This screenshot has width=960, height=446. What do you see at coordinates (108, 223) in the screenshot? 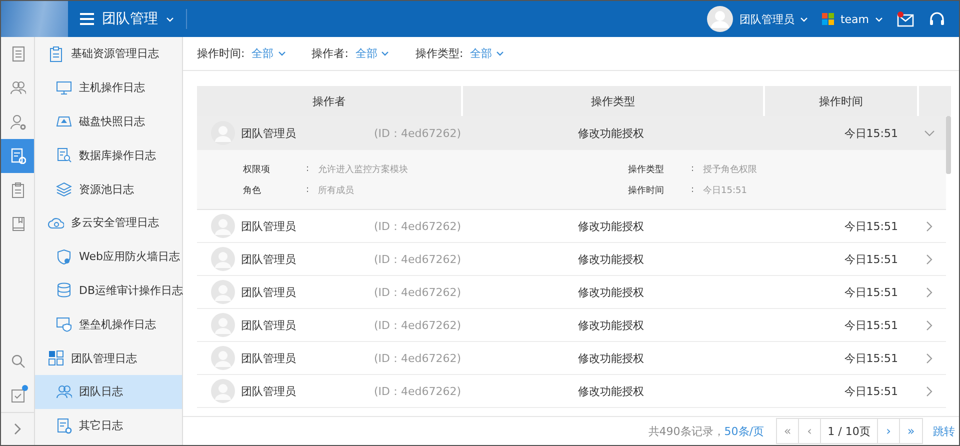
I see `sidebar-group: 多云安全管理日志` at bounding box center [108, 223].